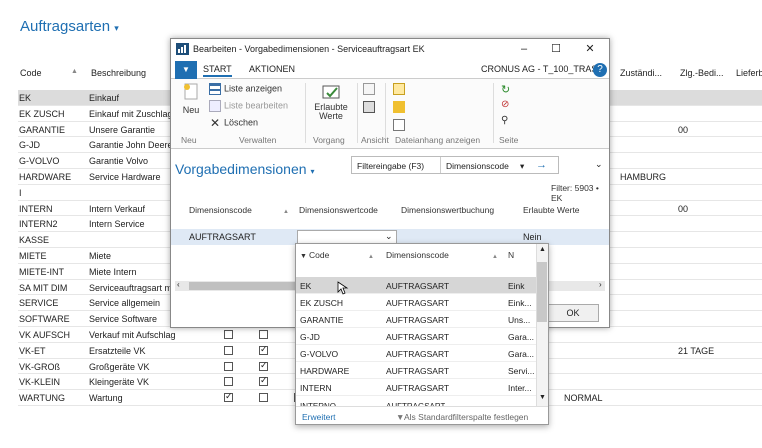 Image resolution: width=762 pixels, height=448 pixels. Describe the element at coordinates (220, 210) in the screenshot. I see `col-dimension-code: Dimensionscode` at that location.